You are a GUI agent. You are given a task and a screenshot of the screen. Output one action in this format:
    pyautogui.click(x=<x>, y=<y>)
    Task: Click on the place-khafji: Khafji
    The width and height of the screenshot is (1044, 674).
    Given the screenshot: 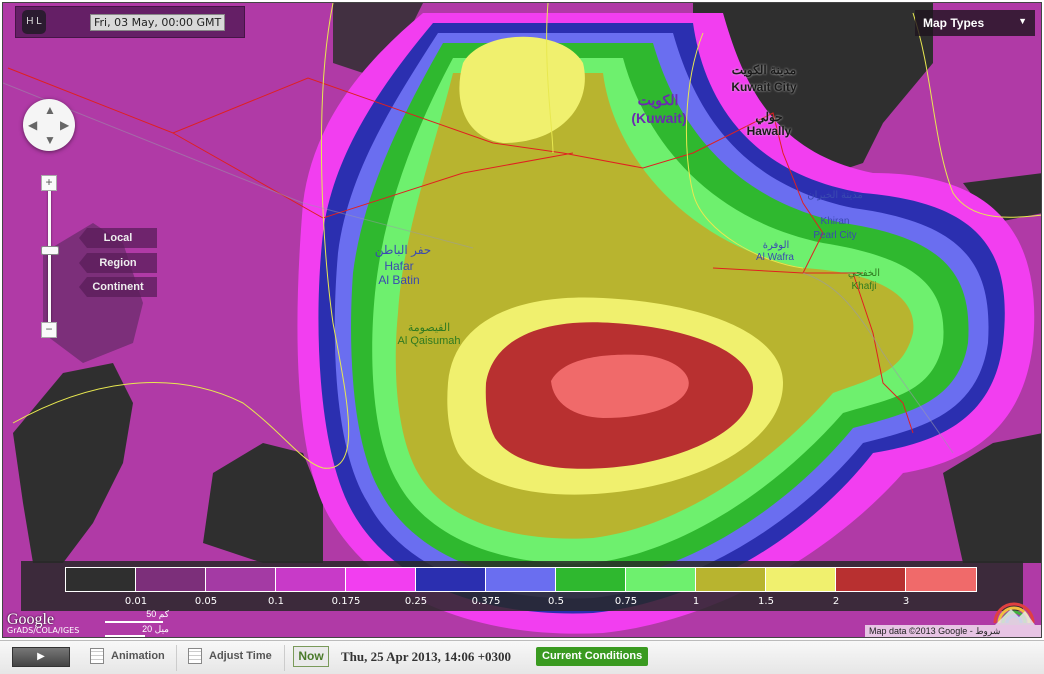 What is the action you would take?
    pyautogui.click(x=864, y=286)
    